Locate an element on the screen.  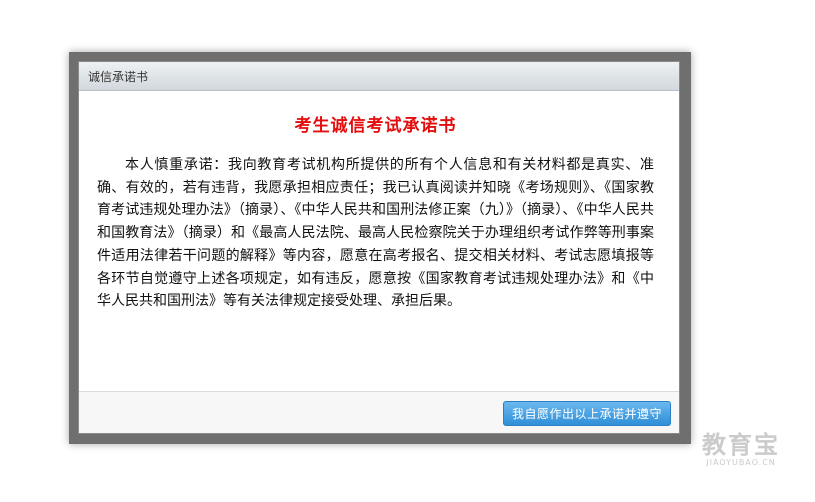
dialog-titlebar: 诚信承诺书 is located at coordinates (379, 76).